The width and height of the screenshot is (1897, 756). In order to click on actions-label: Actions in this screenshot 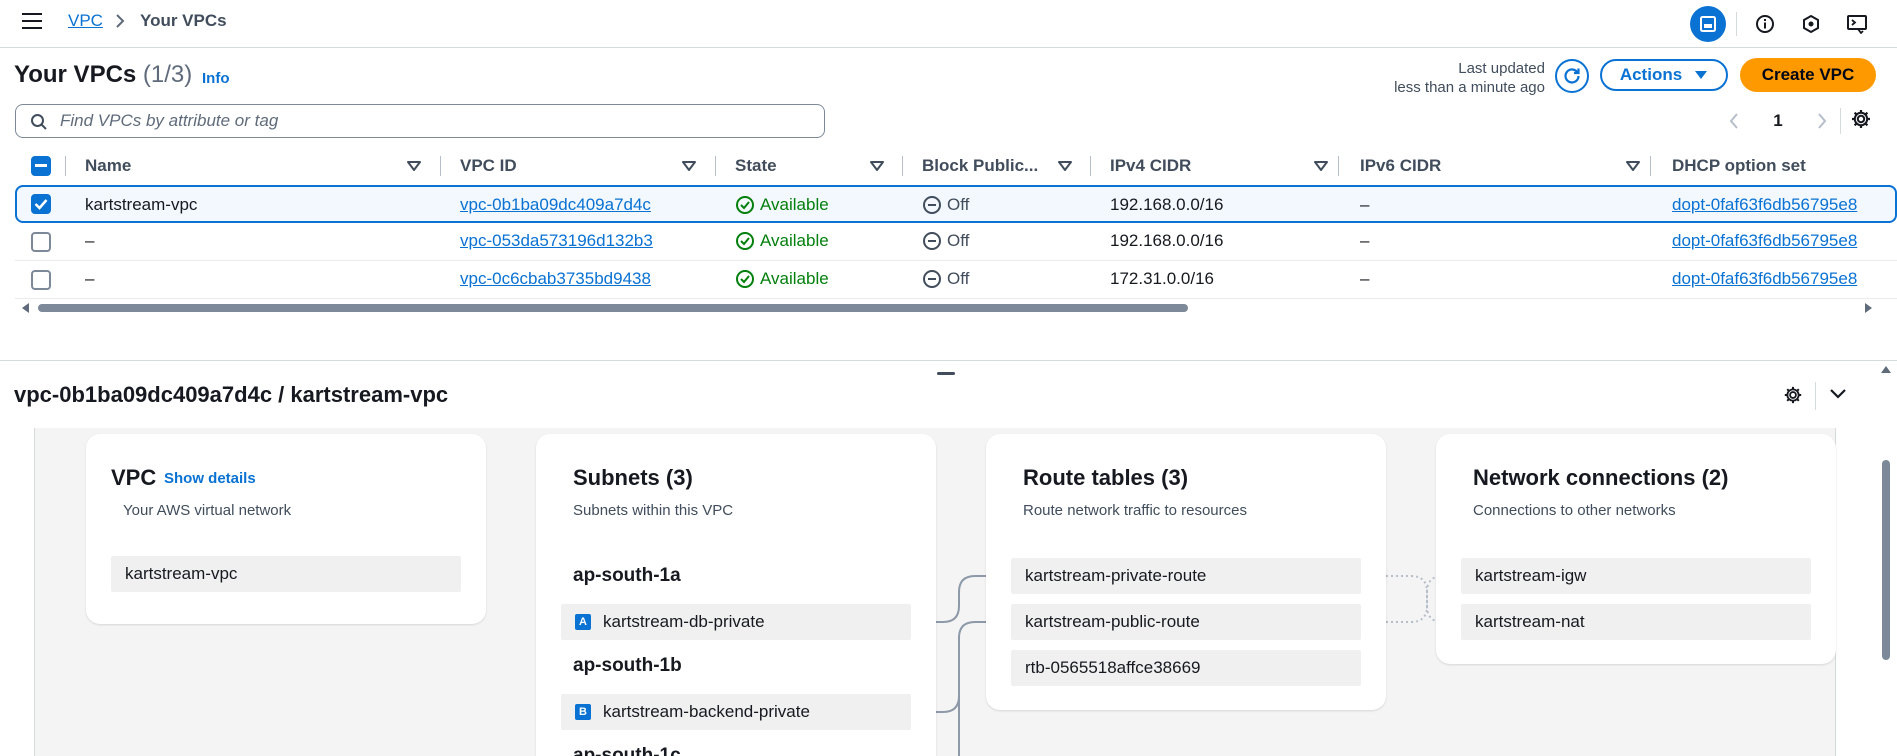, I will do `click(1651, 74)`.